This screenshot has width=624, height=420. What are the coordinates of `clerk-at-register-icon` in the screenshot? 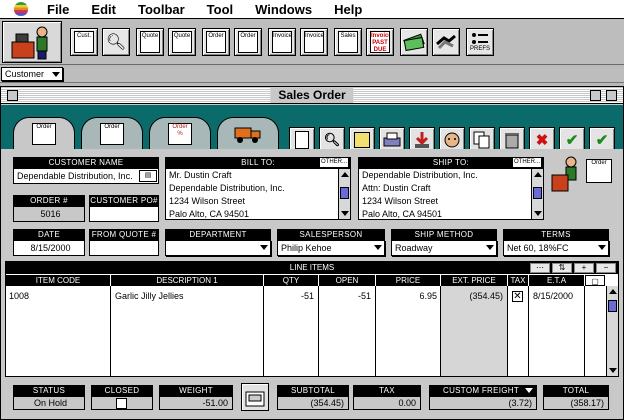 It's located at (29, 43).